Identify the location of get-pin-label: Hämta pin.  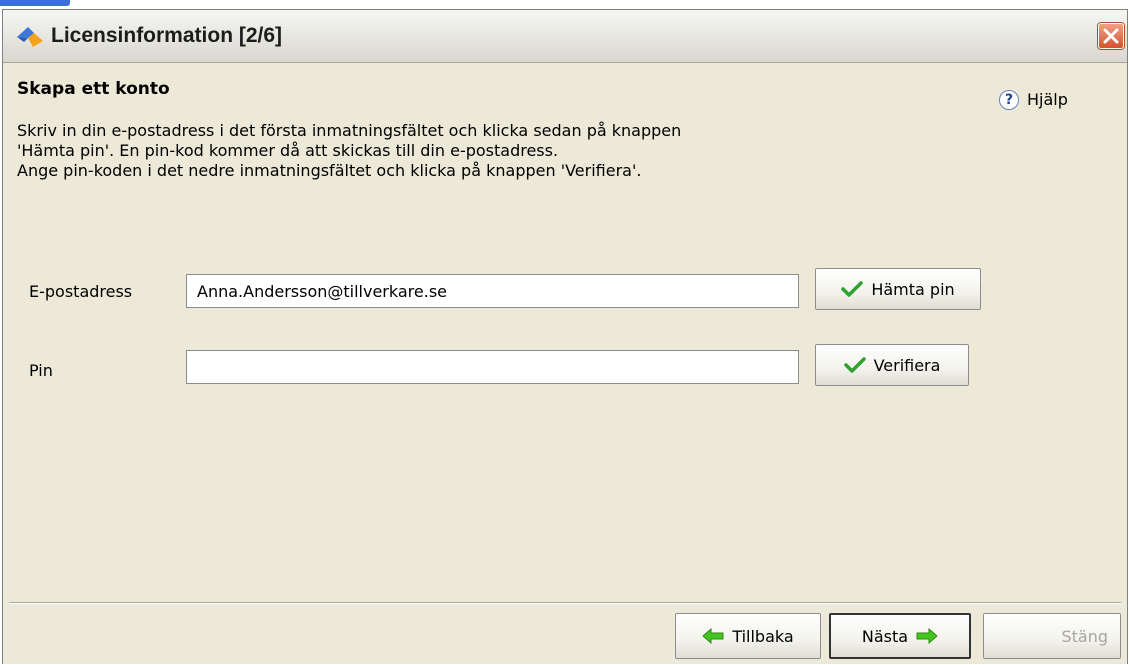
(913, 289).